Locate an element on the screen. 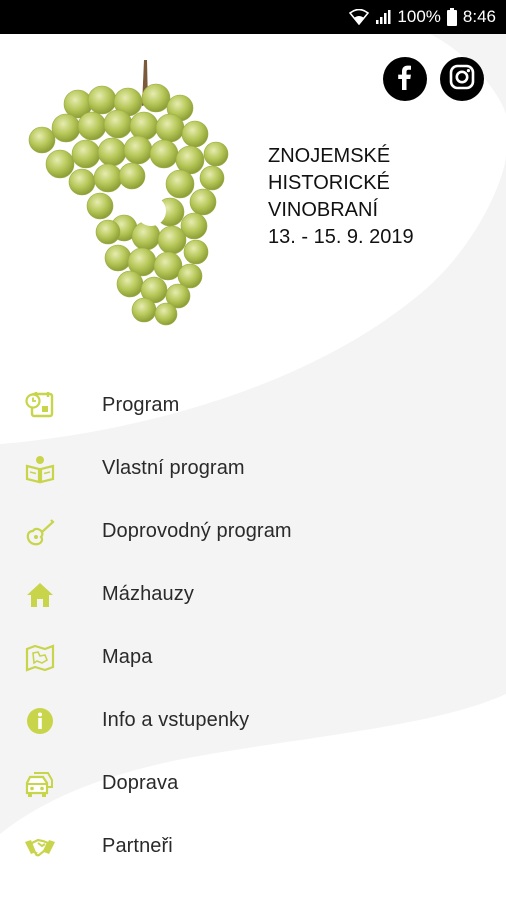 Image resolution: width=506 pixels, height=900 pixels. title-line-1: ZNOJEMSKÉ is located at coordinates (329, 156).